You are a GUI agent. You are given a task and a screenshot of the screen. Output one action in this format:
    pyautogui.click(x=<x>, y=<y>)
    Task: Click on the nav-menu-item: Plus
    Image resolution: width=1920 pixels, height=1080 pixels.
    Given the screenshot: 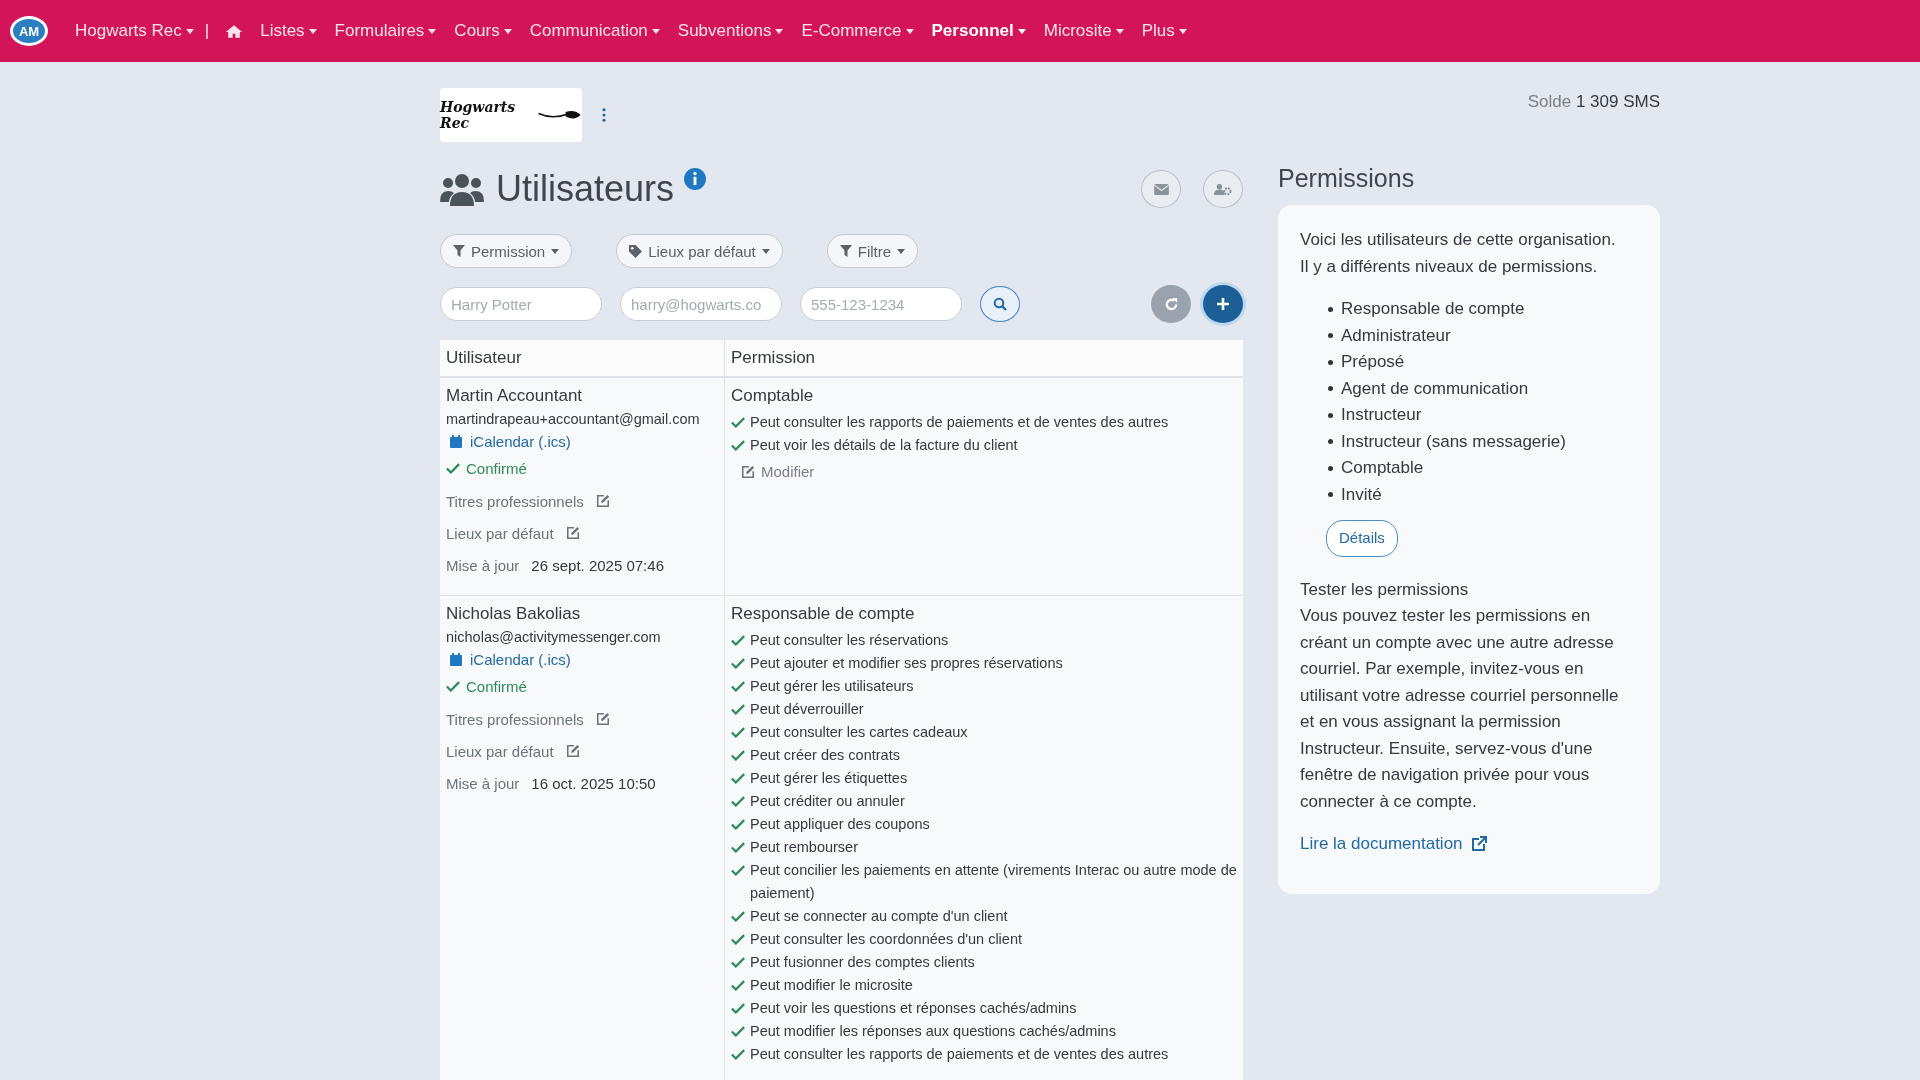 What is the action you would take?
    pyautogui.click(x=1164, y=31)
    